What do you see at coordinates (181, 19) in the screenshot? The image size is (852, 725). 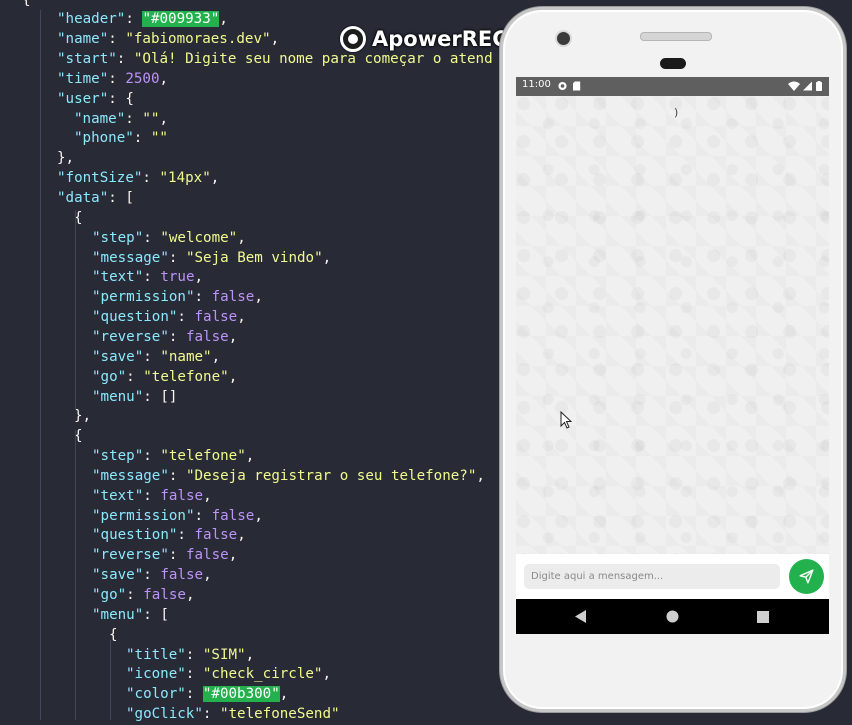 I see `color-swatch-token: "#009933"` at bounding box center [181, 19].